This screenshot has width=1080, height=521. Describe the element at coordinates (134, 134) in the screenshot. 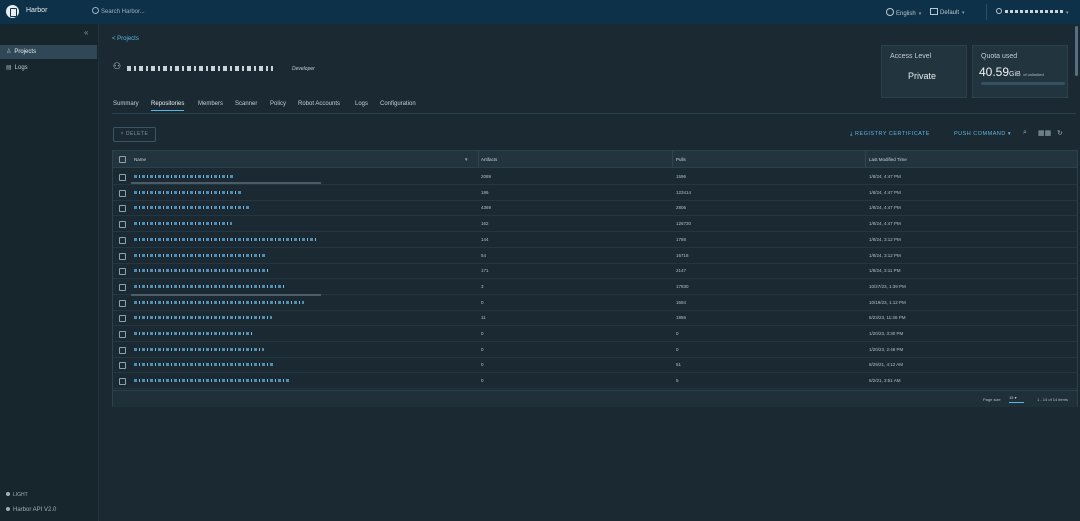

I see `delete-button: × DELETE` at that location.